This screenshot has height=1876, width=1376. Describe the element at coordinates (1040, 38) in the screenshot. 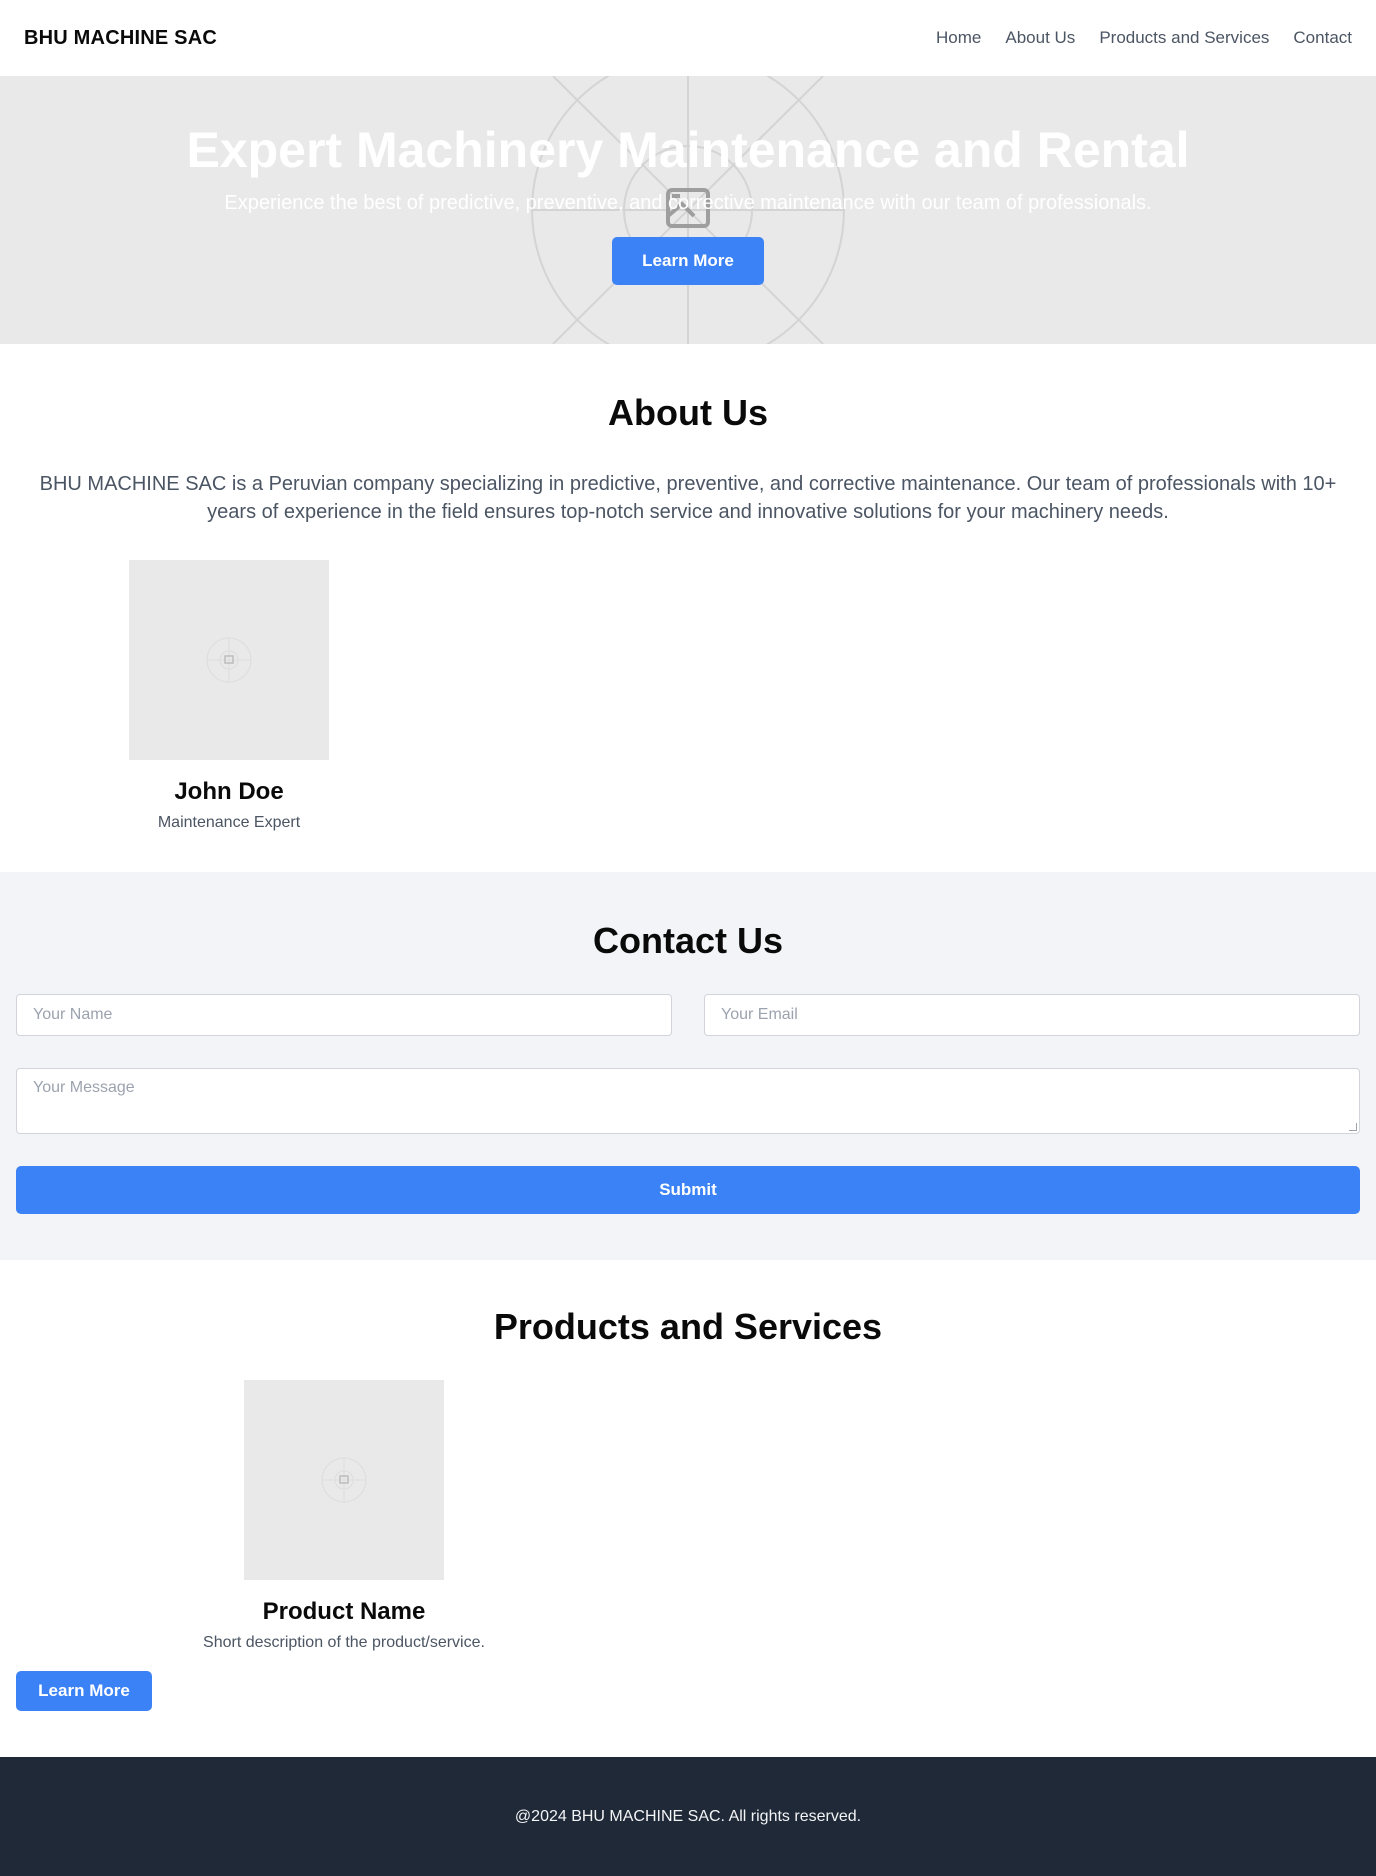

I see `nav-about: About Us` at that location.